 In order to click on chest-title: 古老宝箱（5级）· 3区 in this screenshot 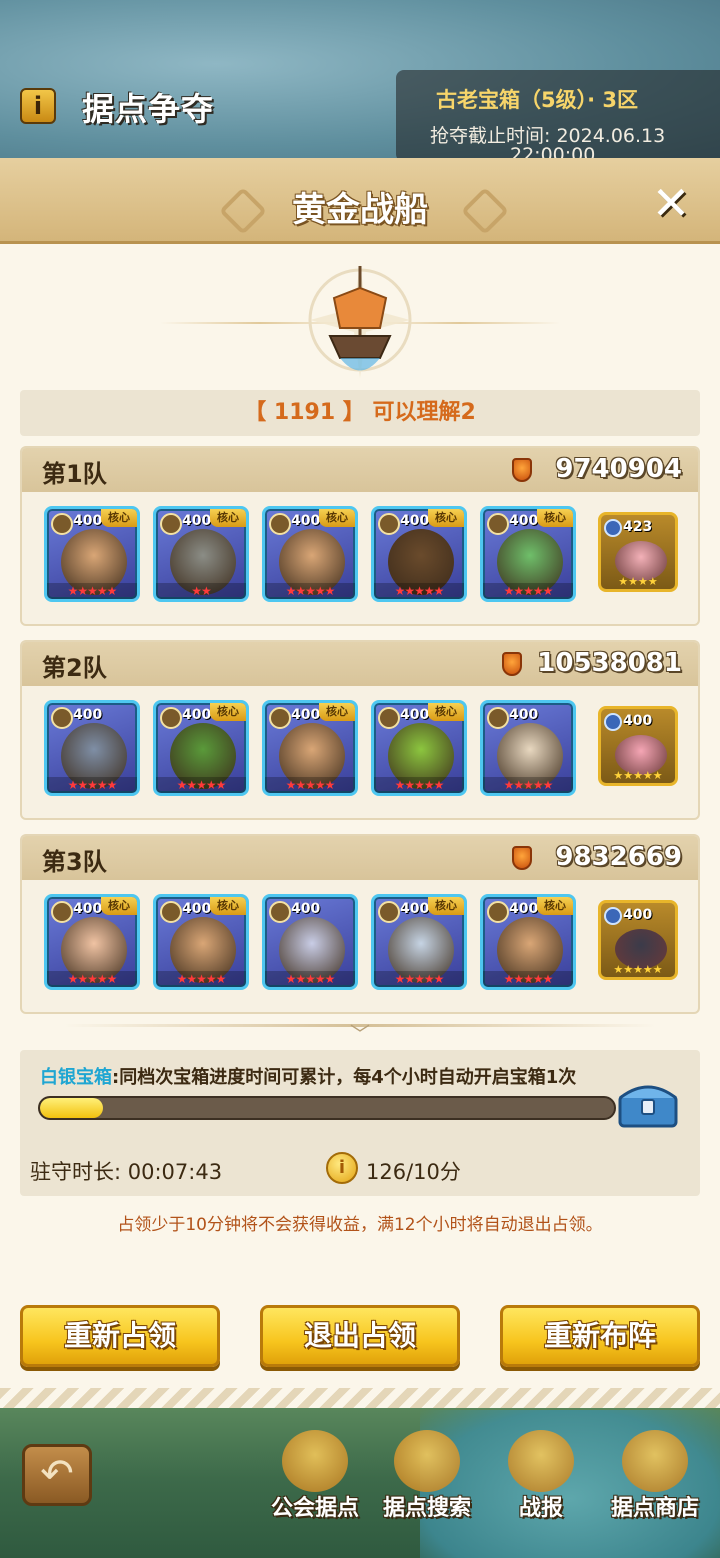, I will do `click(537, 100)`.